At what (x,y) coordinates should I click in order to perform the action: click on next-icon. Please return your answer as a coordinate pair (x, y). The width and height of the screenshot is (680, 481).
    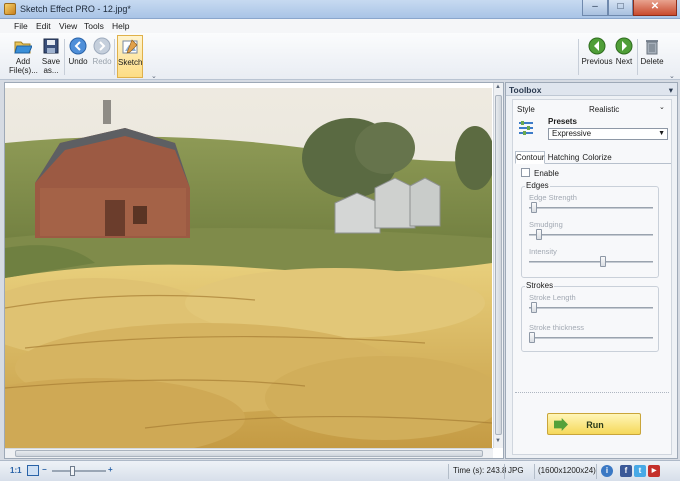
    Looking at the image, I should click on (624, 46).